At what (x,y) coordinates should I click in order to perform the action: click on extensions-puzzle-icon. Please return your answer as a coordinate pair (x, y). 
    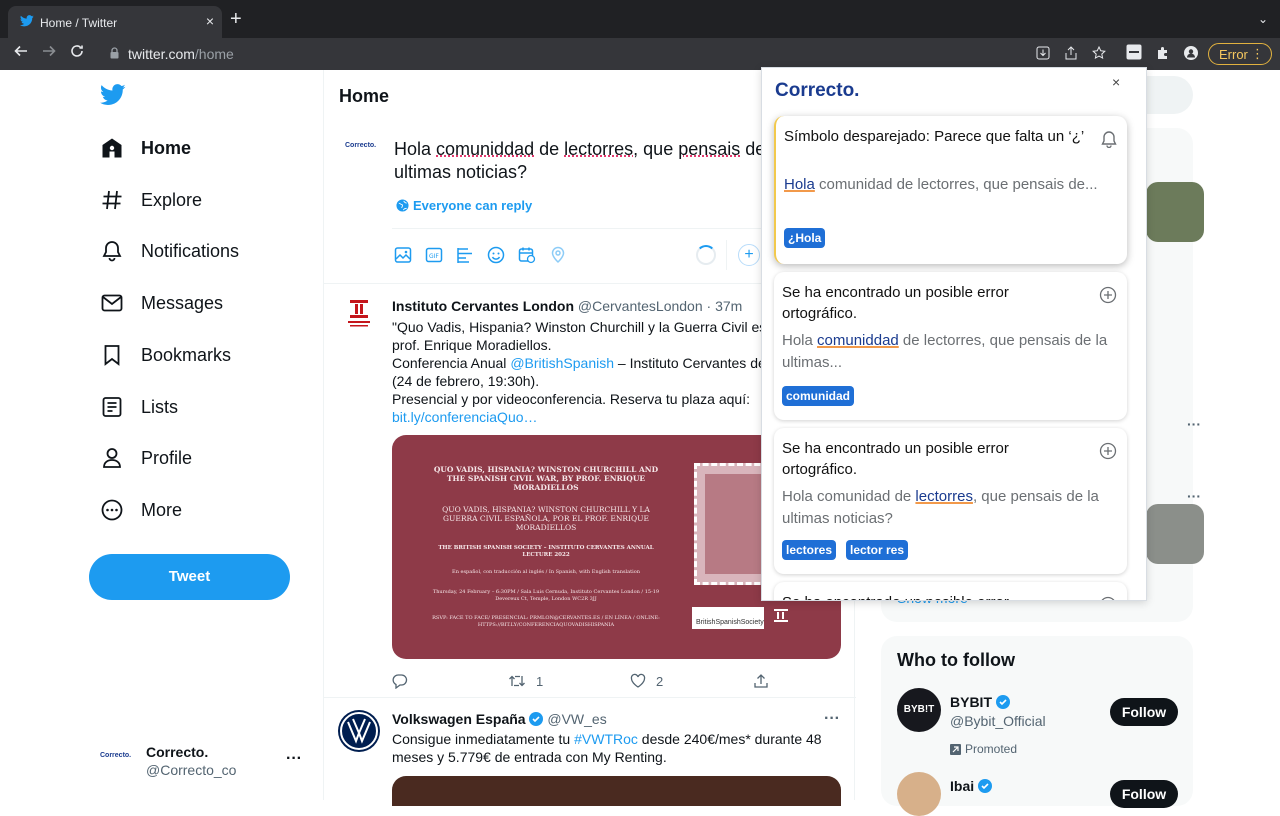
    Looking at the image, I should click on (1163, 53).